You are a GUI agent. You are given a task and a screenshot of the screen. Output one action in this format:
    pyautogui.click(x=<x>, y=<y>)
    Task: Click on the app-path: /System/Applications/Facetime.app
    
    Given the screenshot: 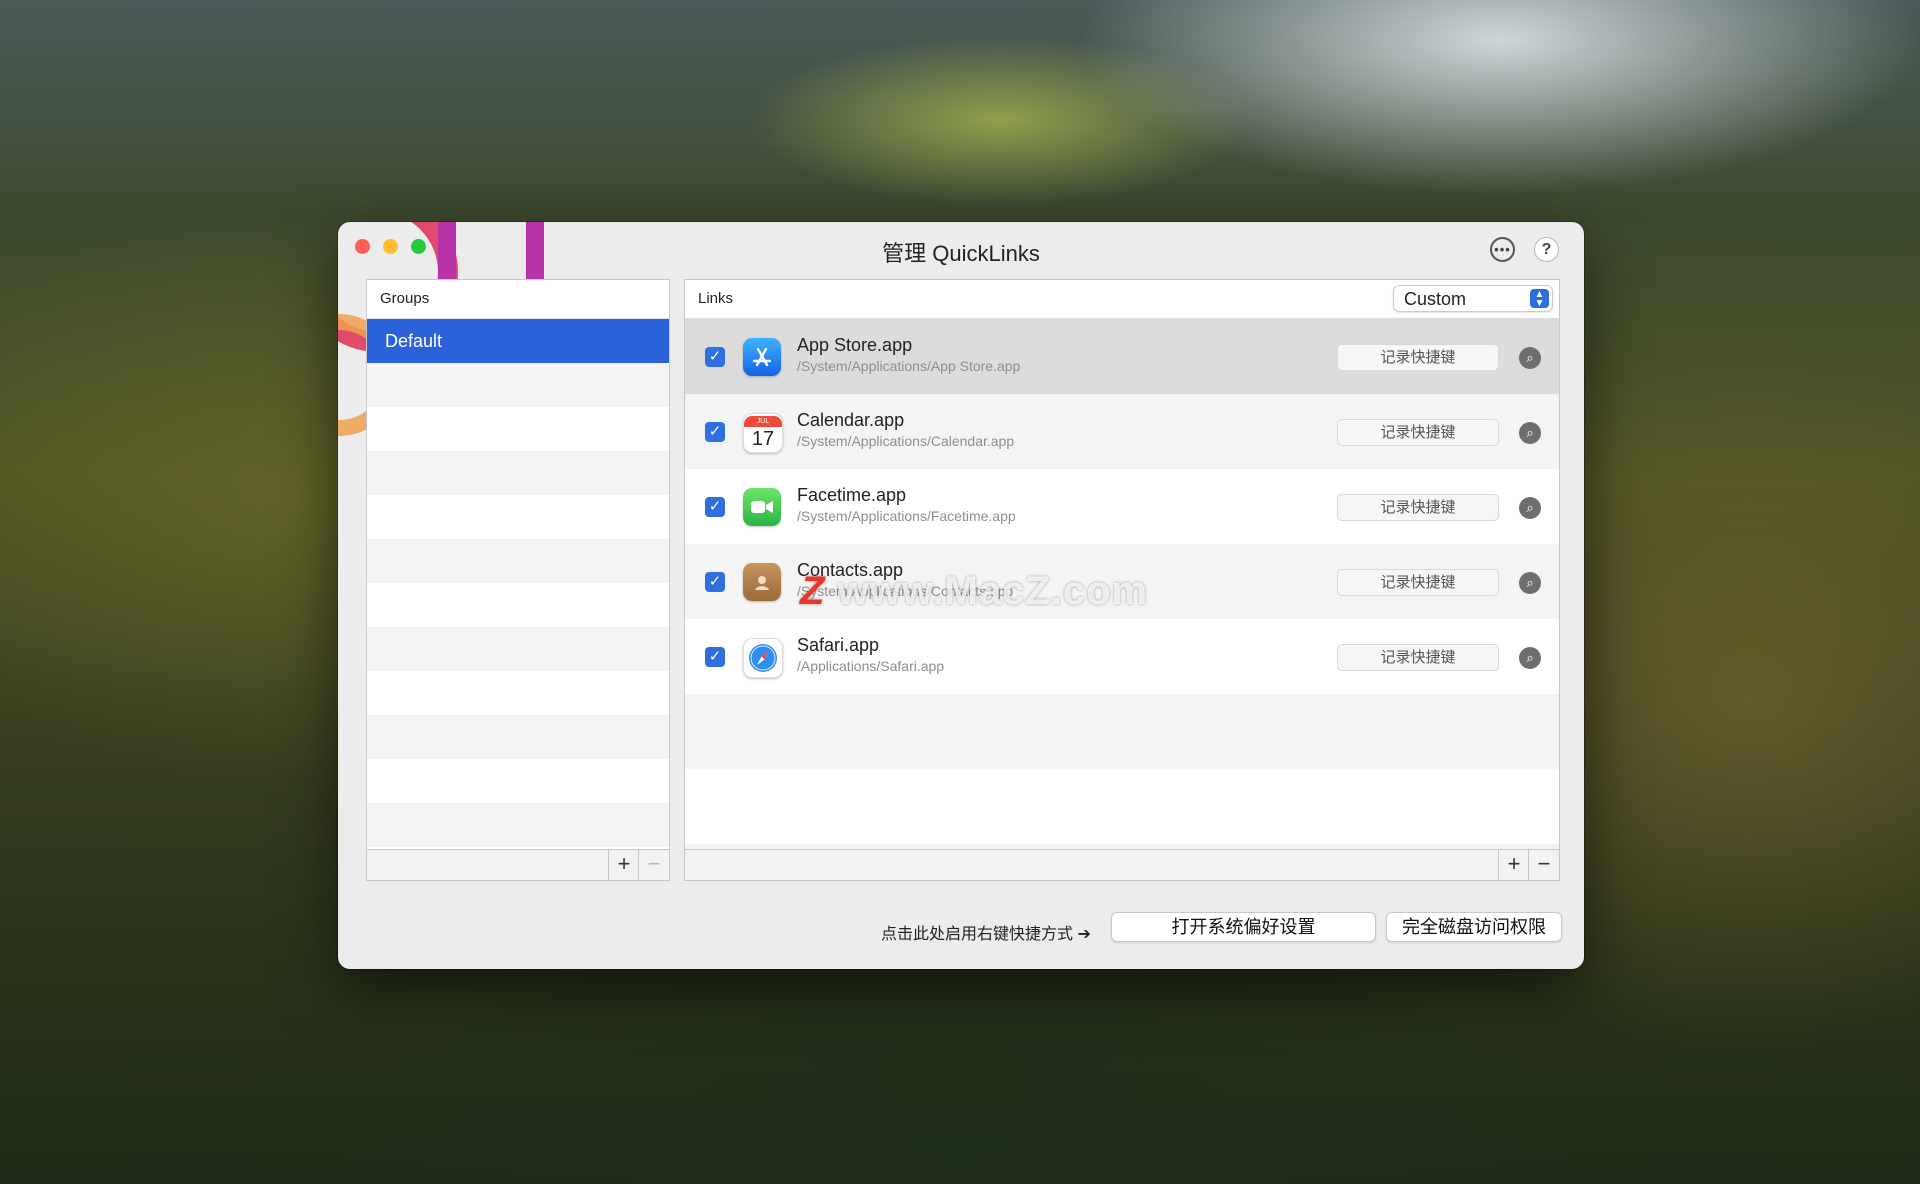 What is the action you would take?
    pyautogui.click(x=906, y=516)
    